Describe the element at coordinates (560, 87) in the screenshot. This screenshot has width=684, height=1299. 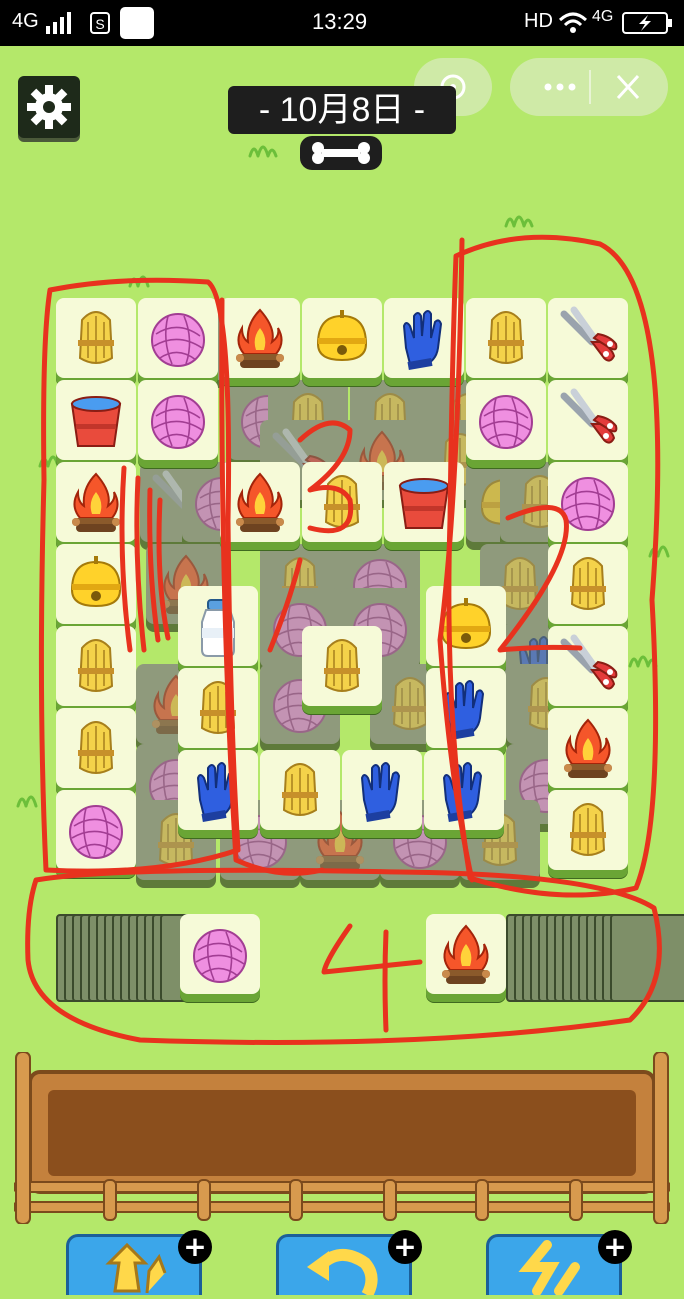
I see `more-options-icon` at that location.